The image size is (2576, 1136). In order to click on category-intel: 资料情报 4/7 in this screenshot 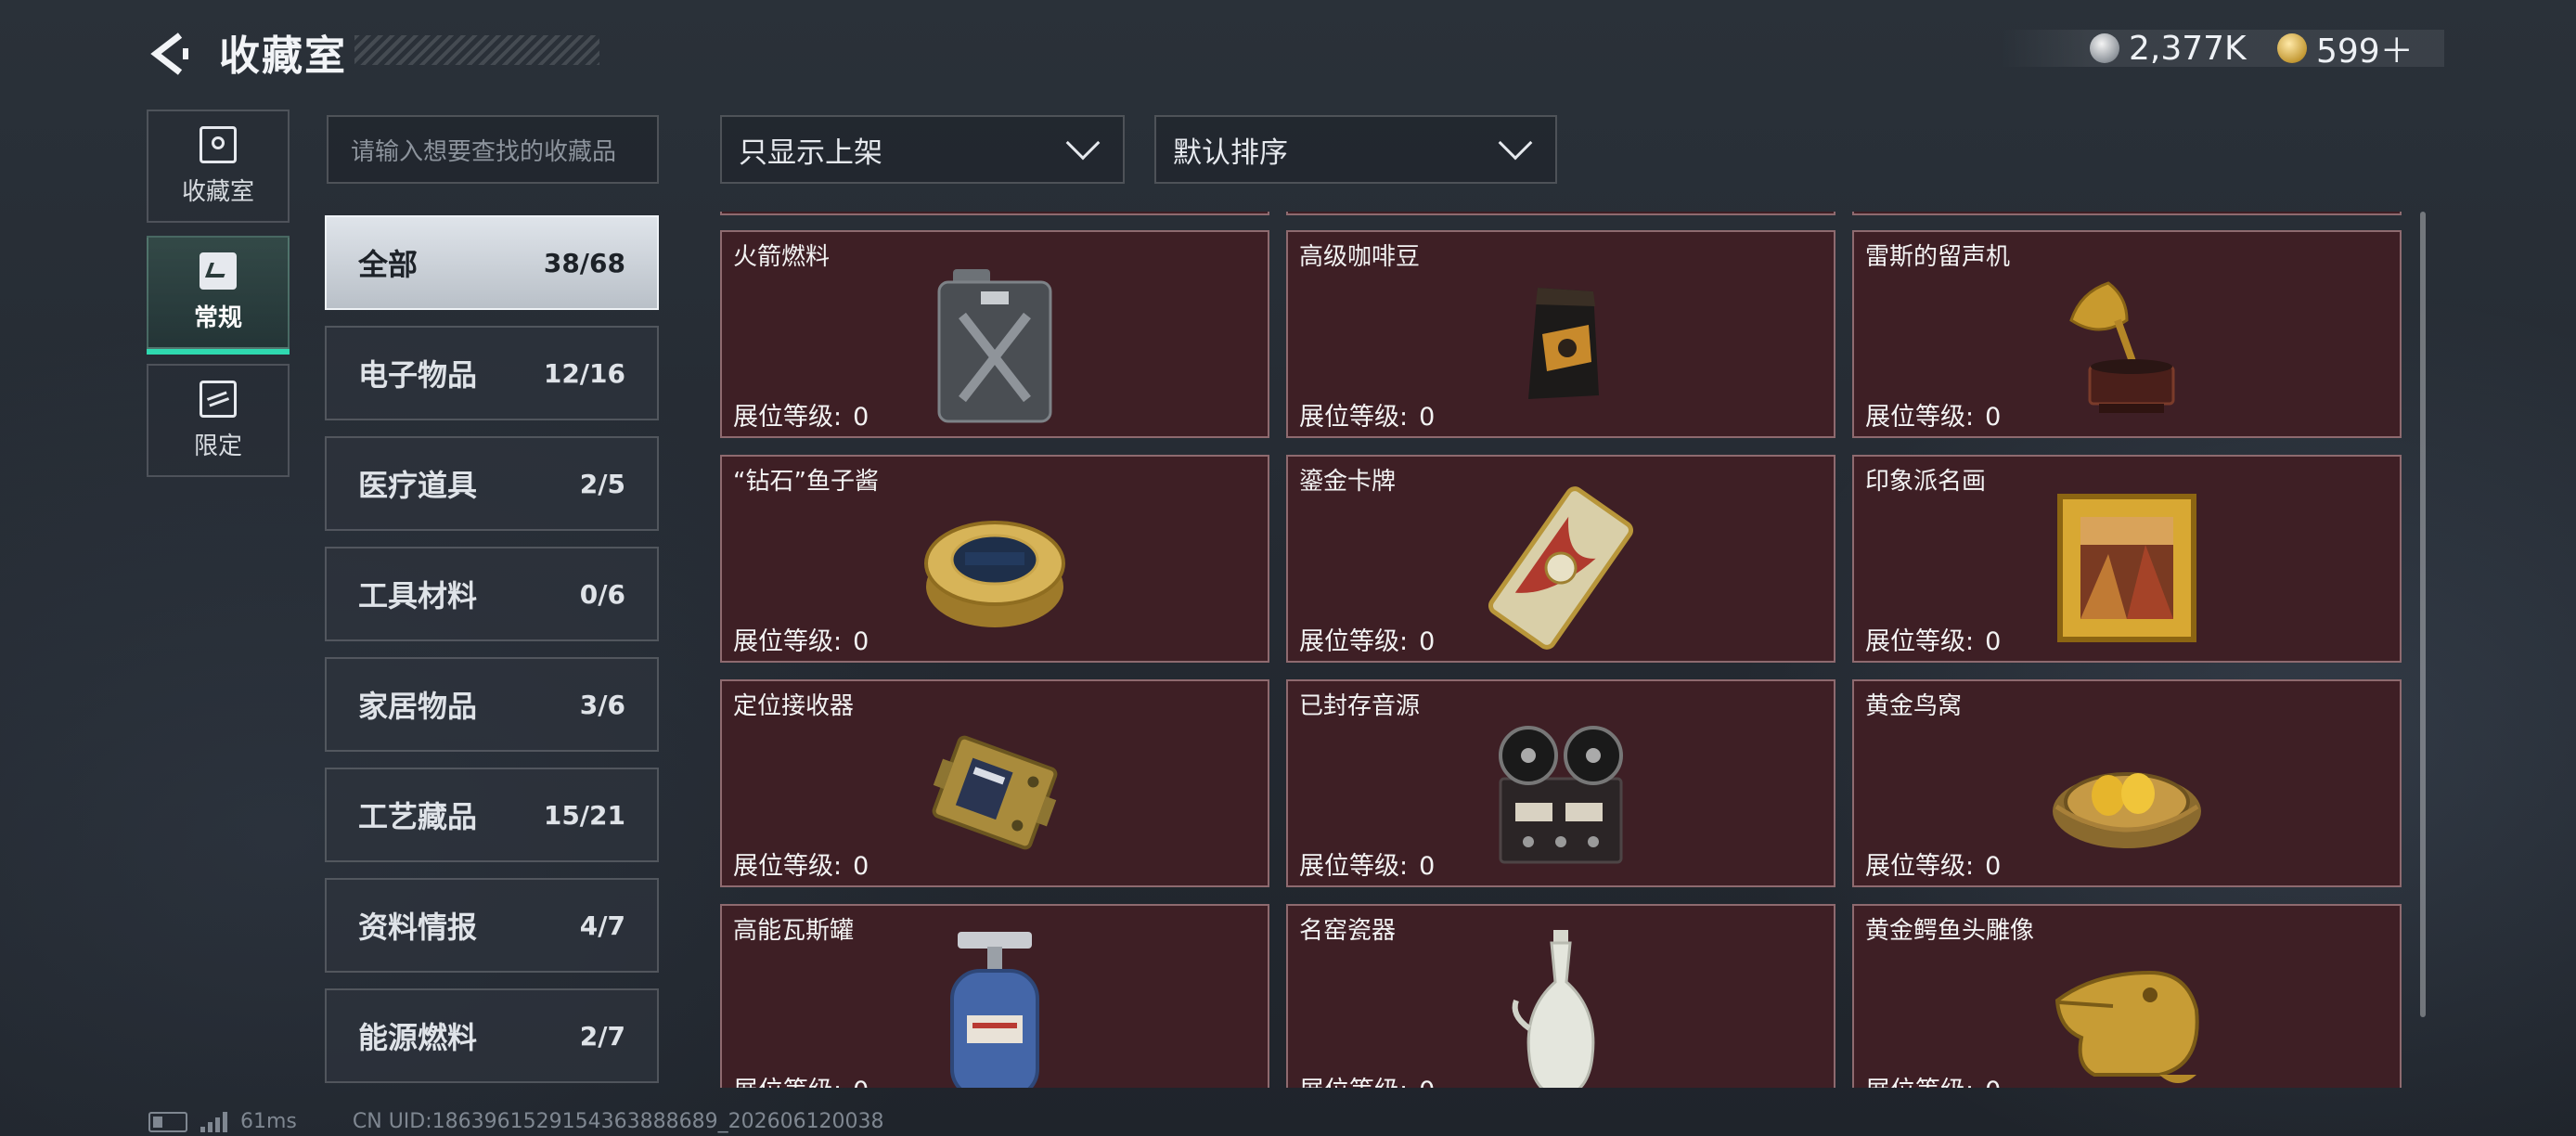, I will do `click(492, 925)`.